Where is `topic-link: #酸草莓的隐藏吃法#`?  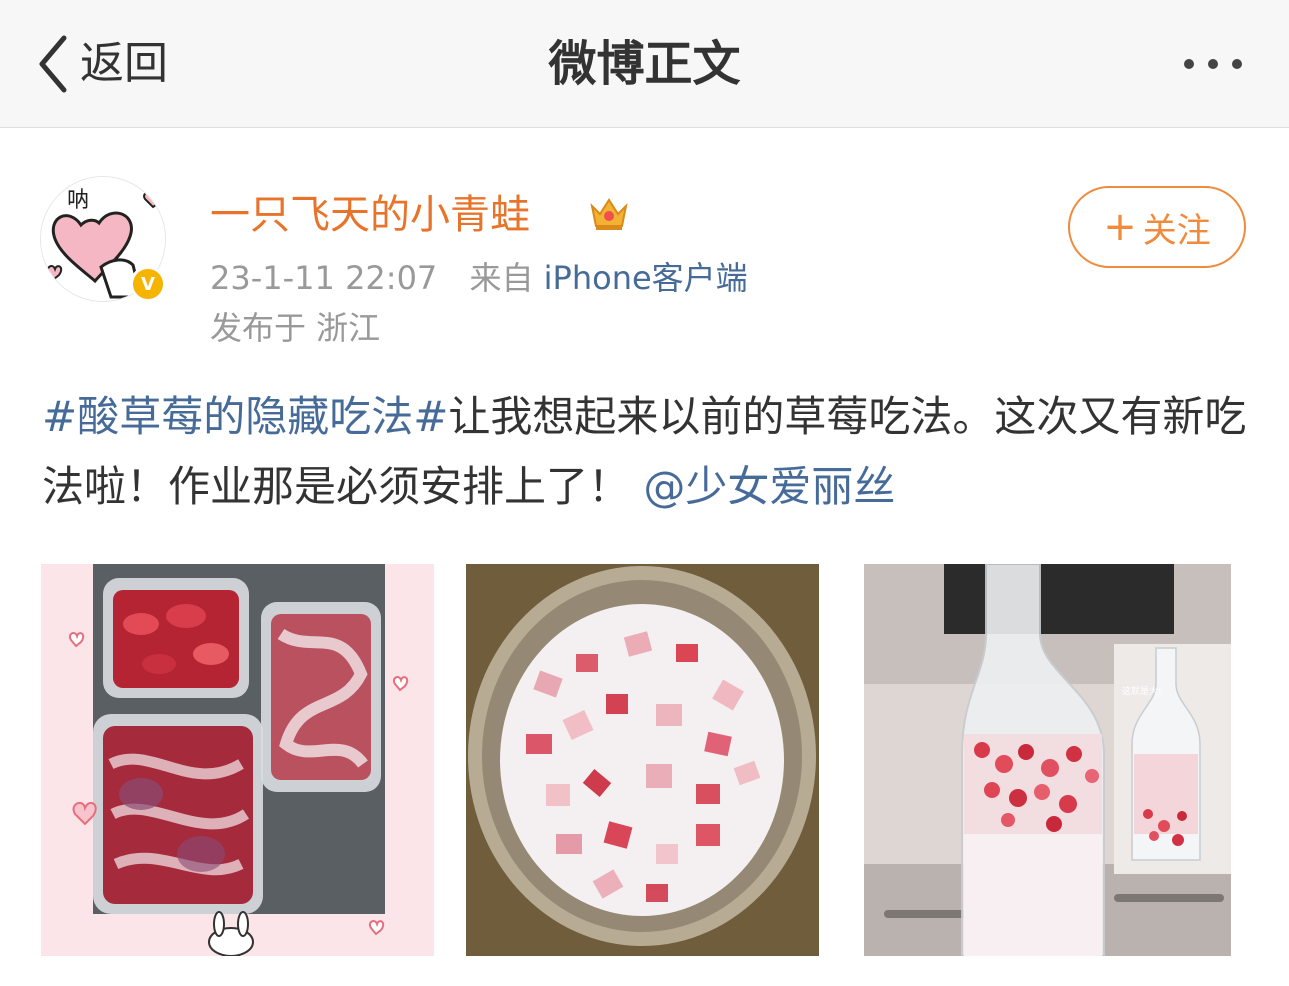
topic-link: #酸草莓的隐藏吃法# is located at coordinates (245, 416).